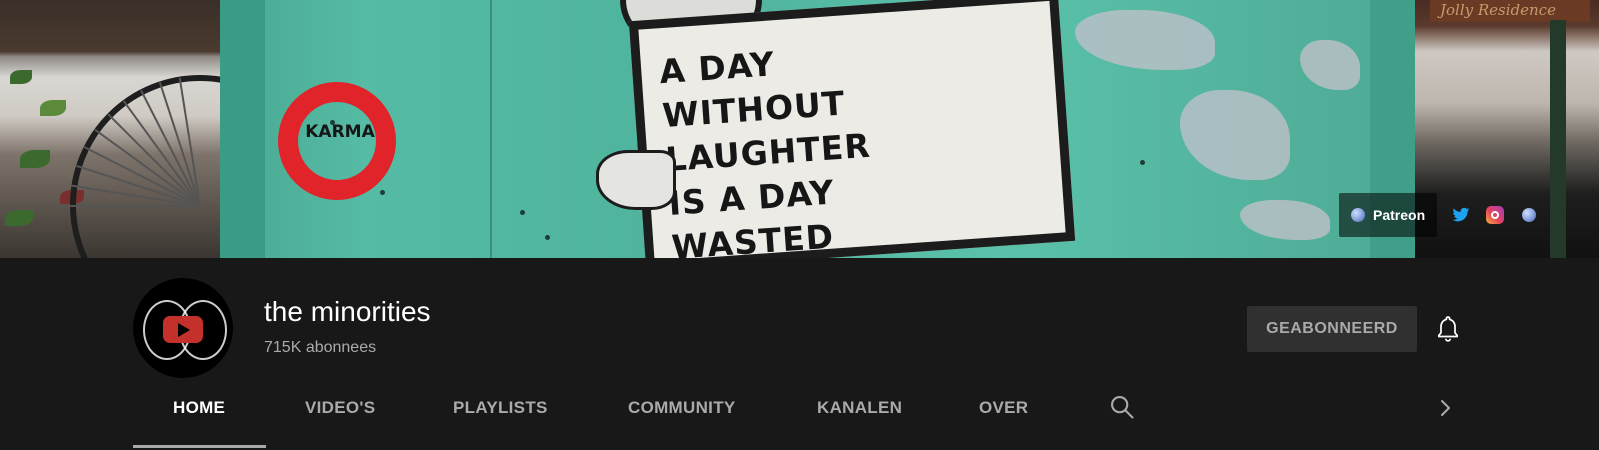  Describe the element at coordinates (765, 151) in the screenshot. I see `poster-text: A DAY WITHOUT LAUGHTER IS A DAY WASTED` at that location.